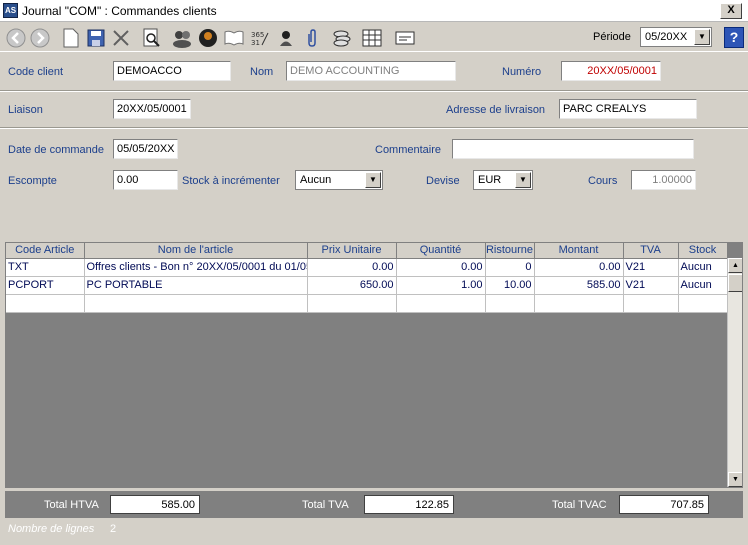 The width and height of the screenshot is (748, 545). I want to click on table-cell: 10.00, so click(510, 285).